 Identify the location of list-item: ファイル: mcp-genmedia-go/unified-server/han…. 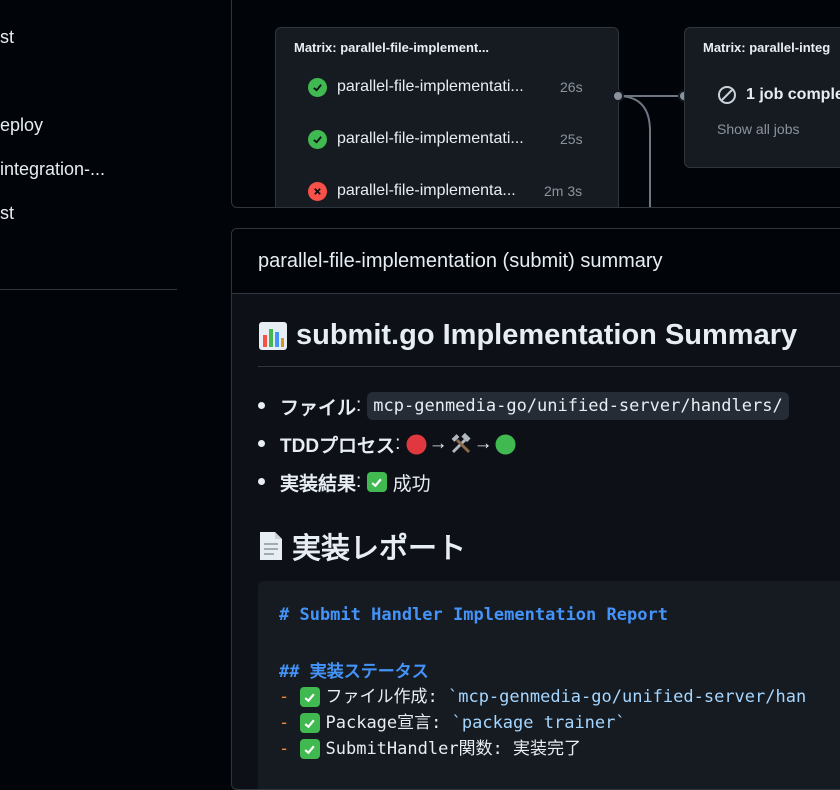
(523, 406).